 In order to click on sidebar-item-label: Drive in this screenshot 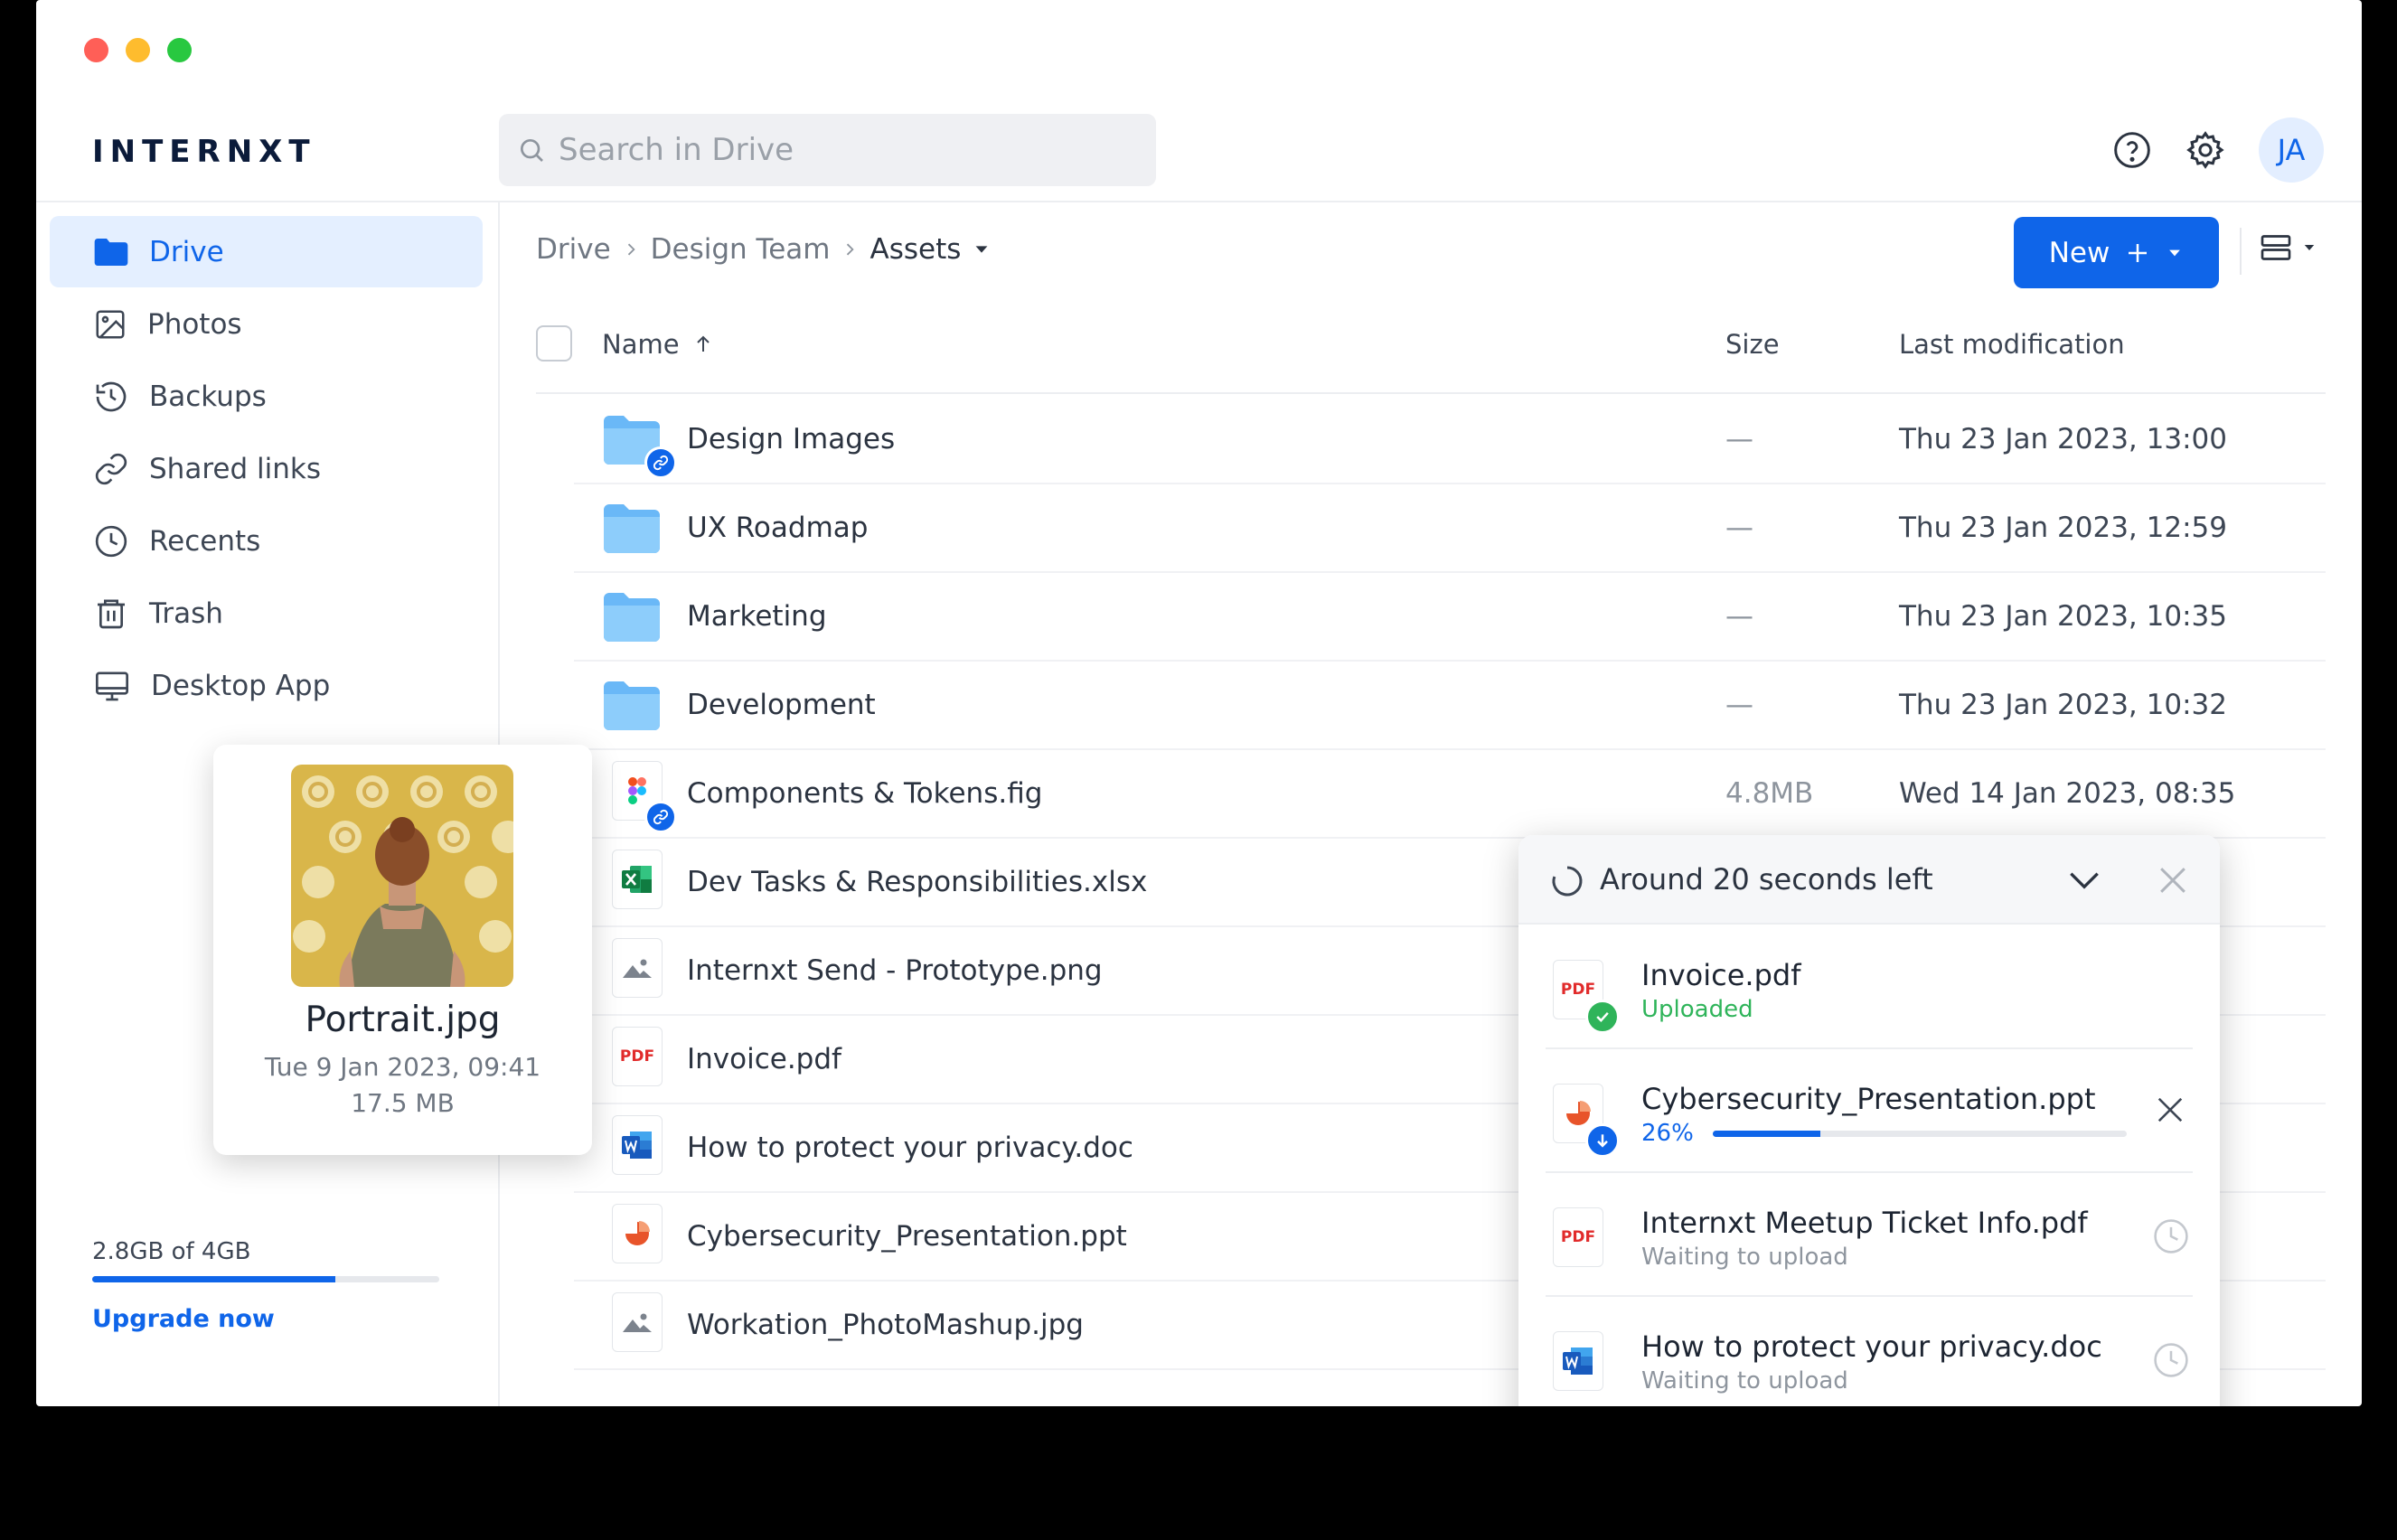, I will do `click(186, 251)`.